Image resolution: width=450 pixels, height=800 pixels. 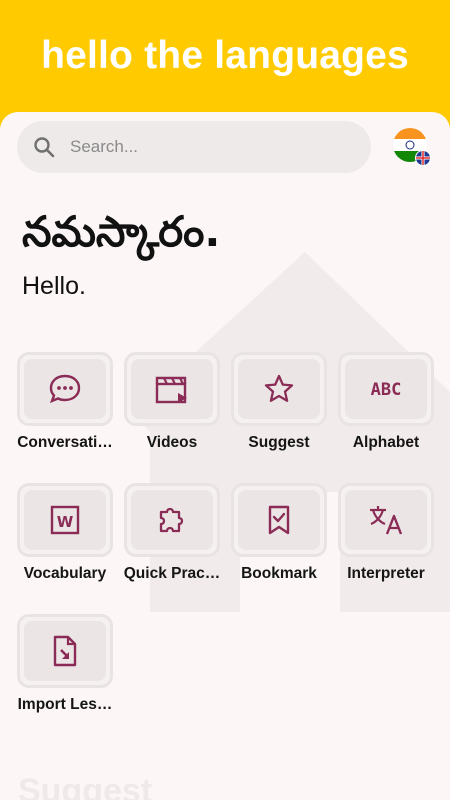 I want to click on tile-vocabulary: W Vocabulary, so click(x=70, y=538).